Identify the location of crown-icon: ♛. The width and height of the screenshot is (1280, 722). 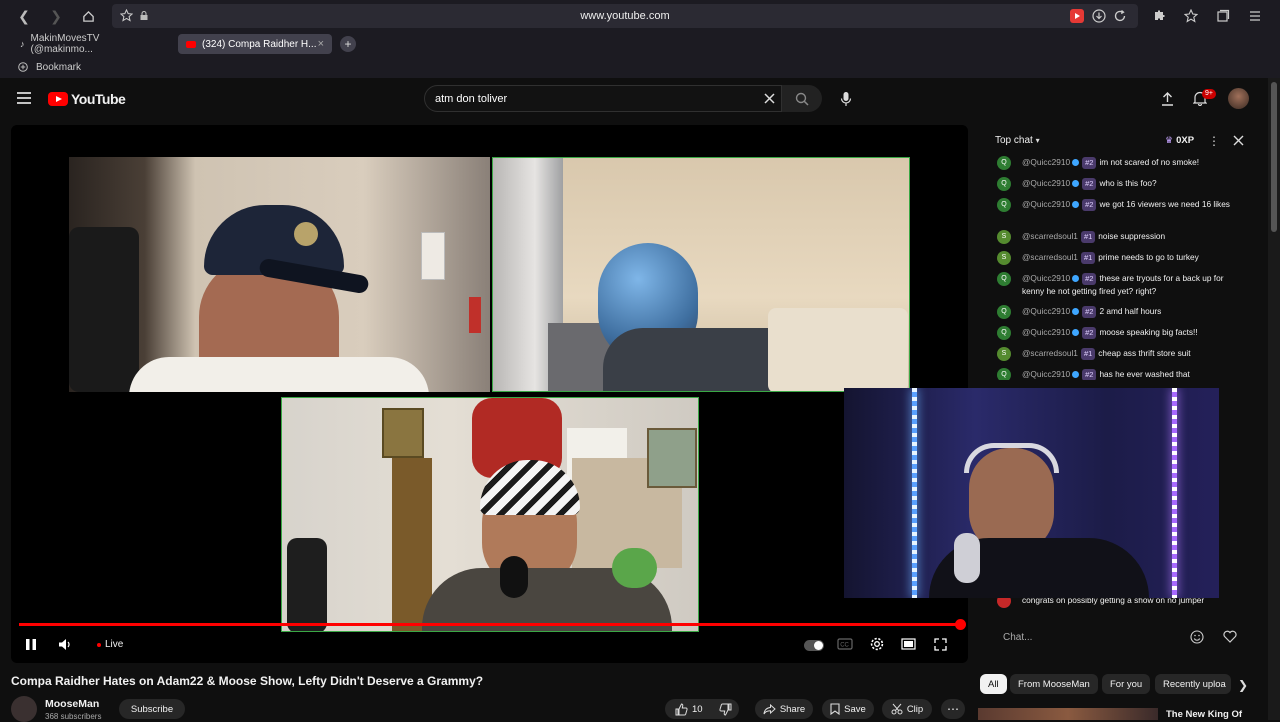
(1169, 140).